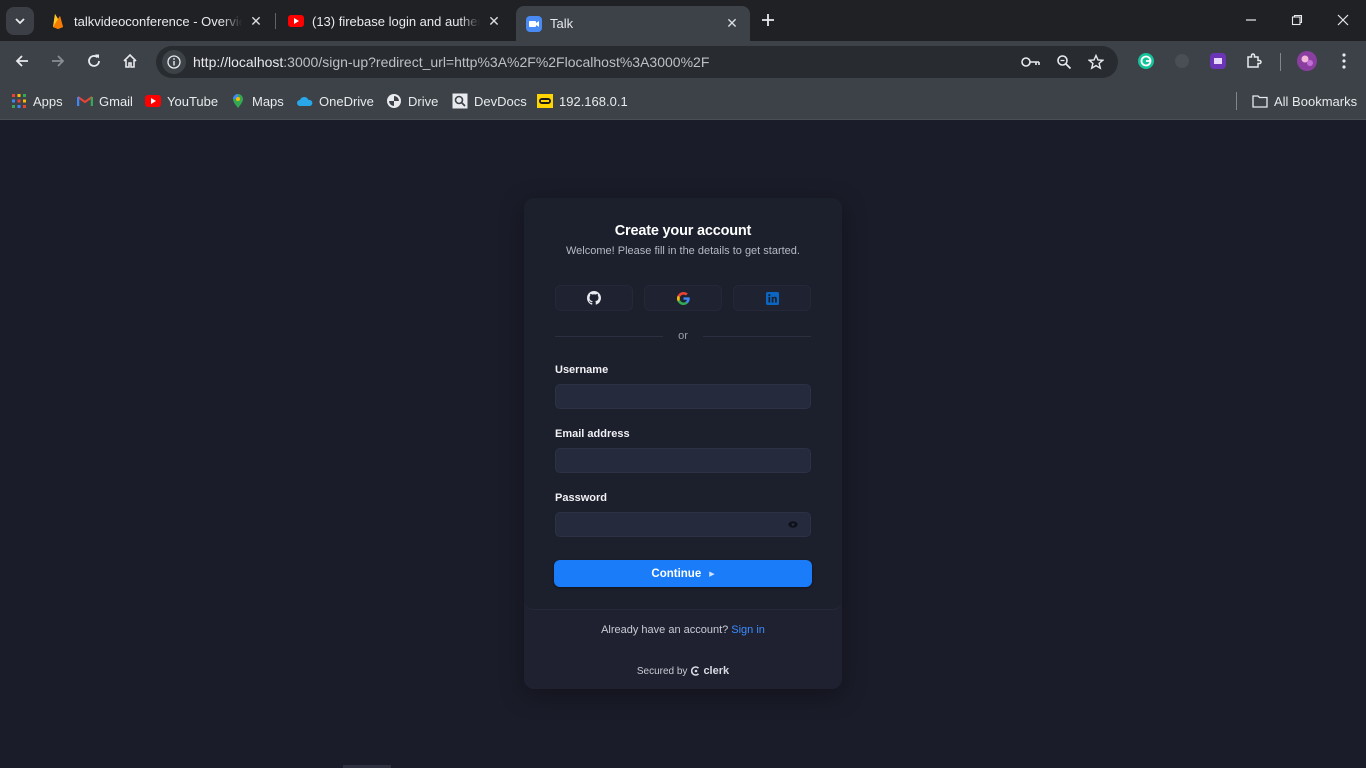 The width and height of the screenshot is (1366, 768). I want to click on or-separator: or, so click(683, 336).